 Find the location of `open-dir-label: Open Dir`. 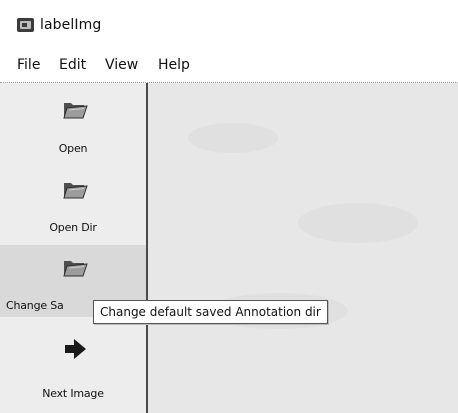

open-dir-label: Open Dir is located at coordinates (73, 227).